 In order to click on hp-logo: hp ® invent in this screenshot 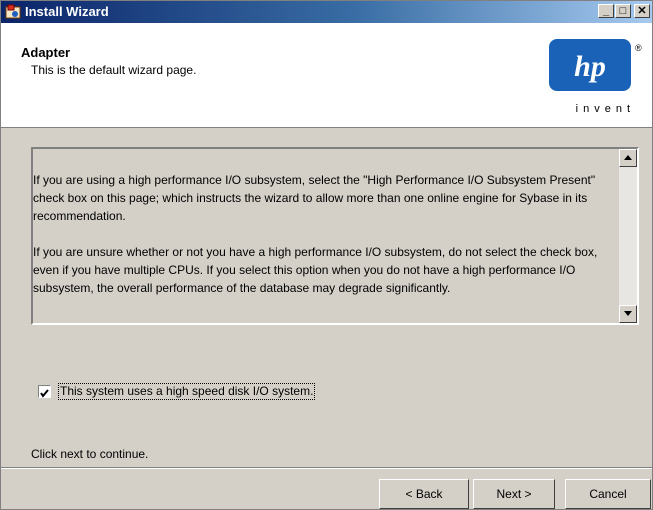, I will do `click(595, 79)`.